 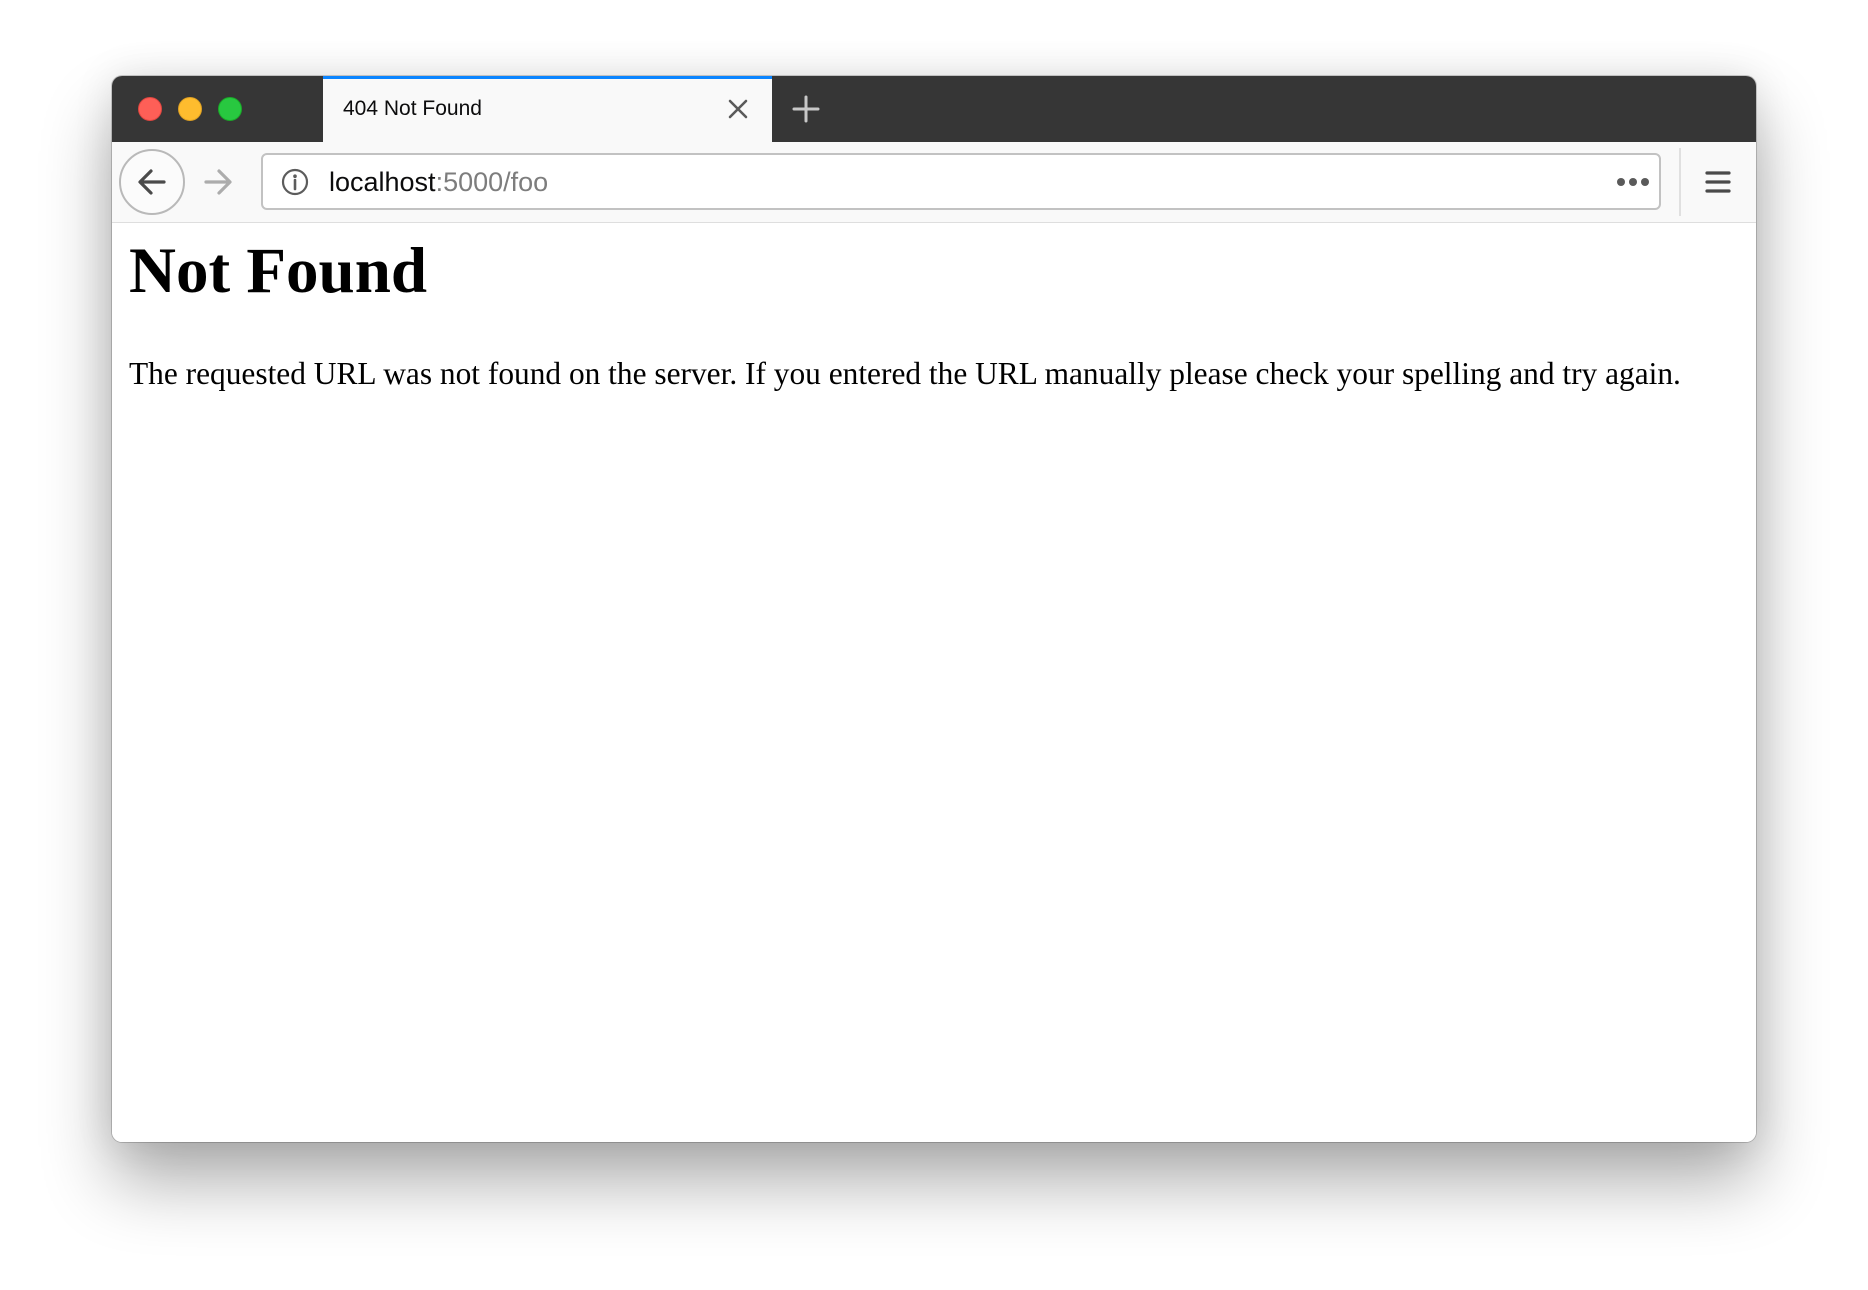 I want to click on forward-button, so click(x=218, y=182).